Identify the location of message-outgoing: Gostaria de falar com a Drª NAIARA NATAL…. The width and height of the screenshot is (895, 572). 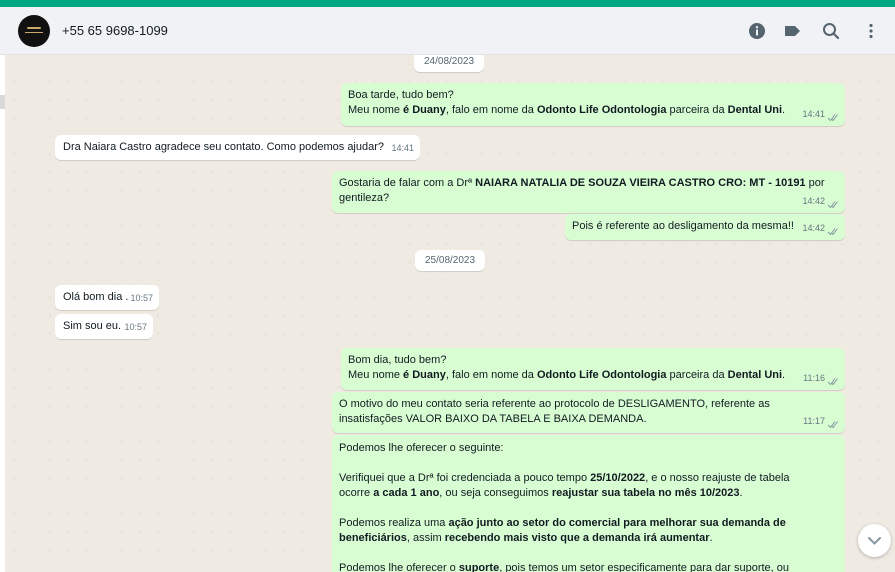
(588, 192).